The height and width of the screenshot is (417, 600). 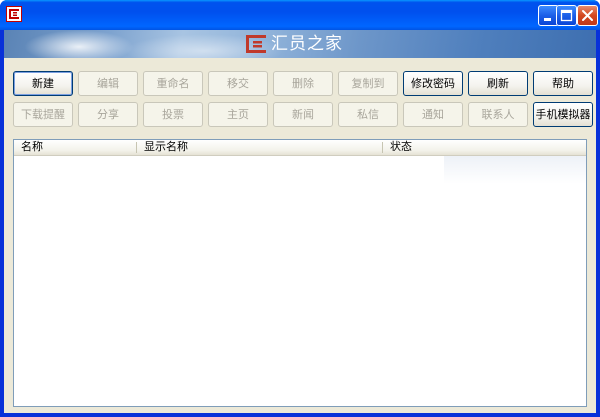 I want to click on list-header: 名称 显示名称 状态, so click(x=300, y=148).